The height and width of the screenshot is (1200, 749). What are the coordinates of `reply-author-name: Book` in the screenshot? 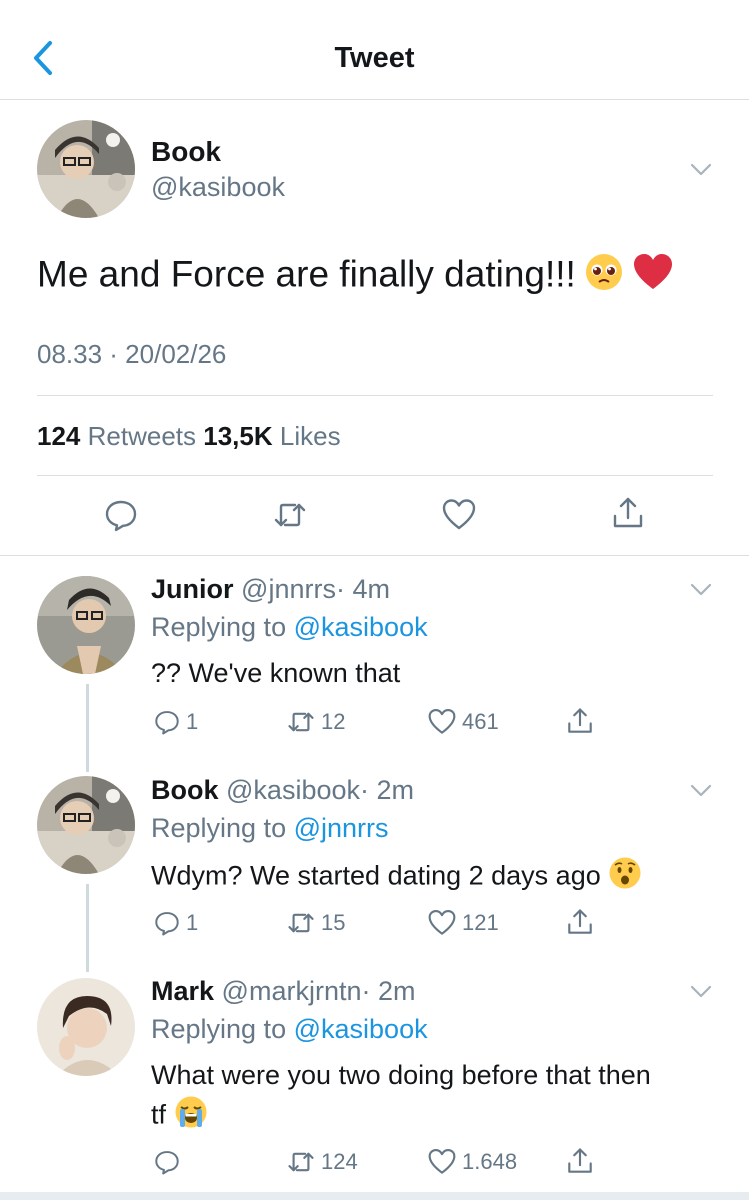 It's located at (185, 790).